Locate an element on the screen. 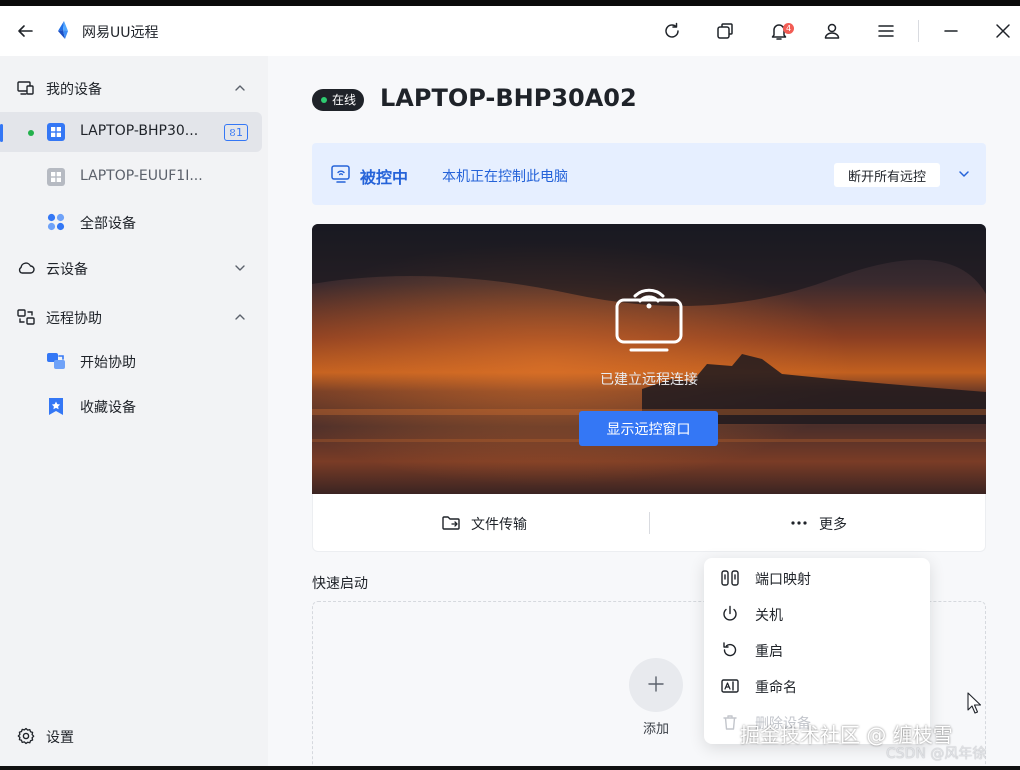 The width and height of the screenshot is (1020, 770). menu-item-restart: 重启 is located at coordinates (817, 650).